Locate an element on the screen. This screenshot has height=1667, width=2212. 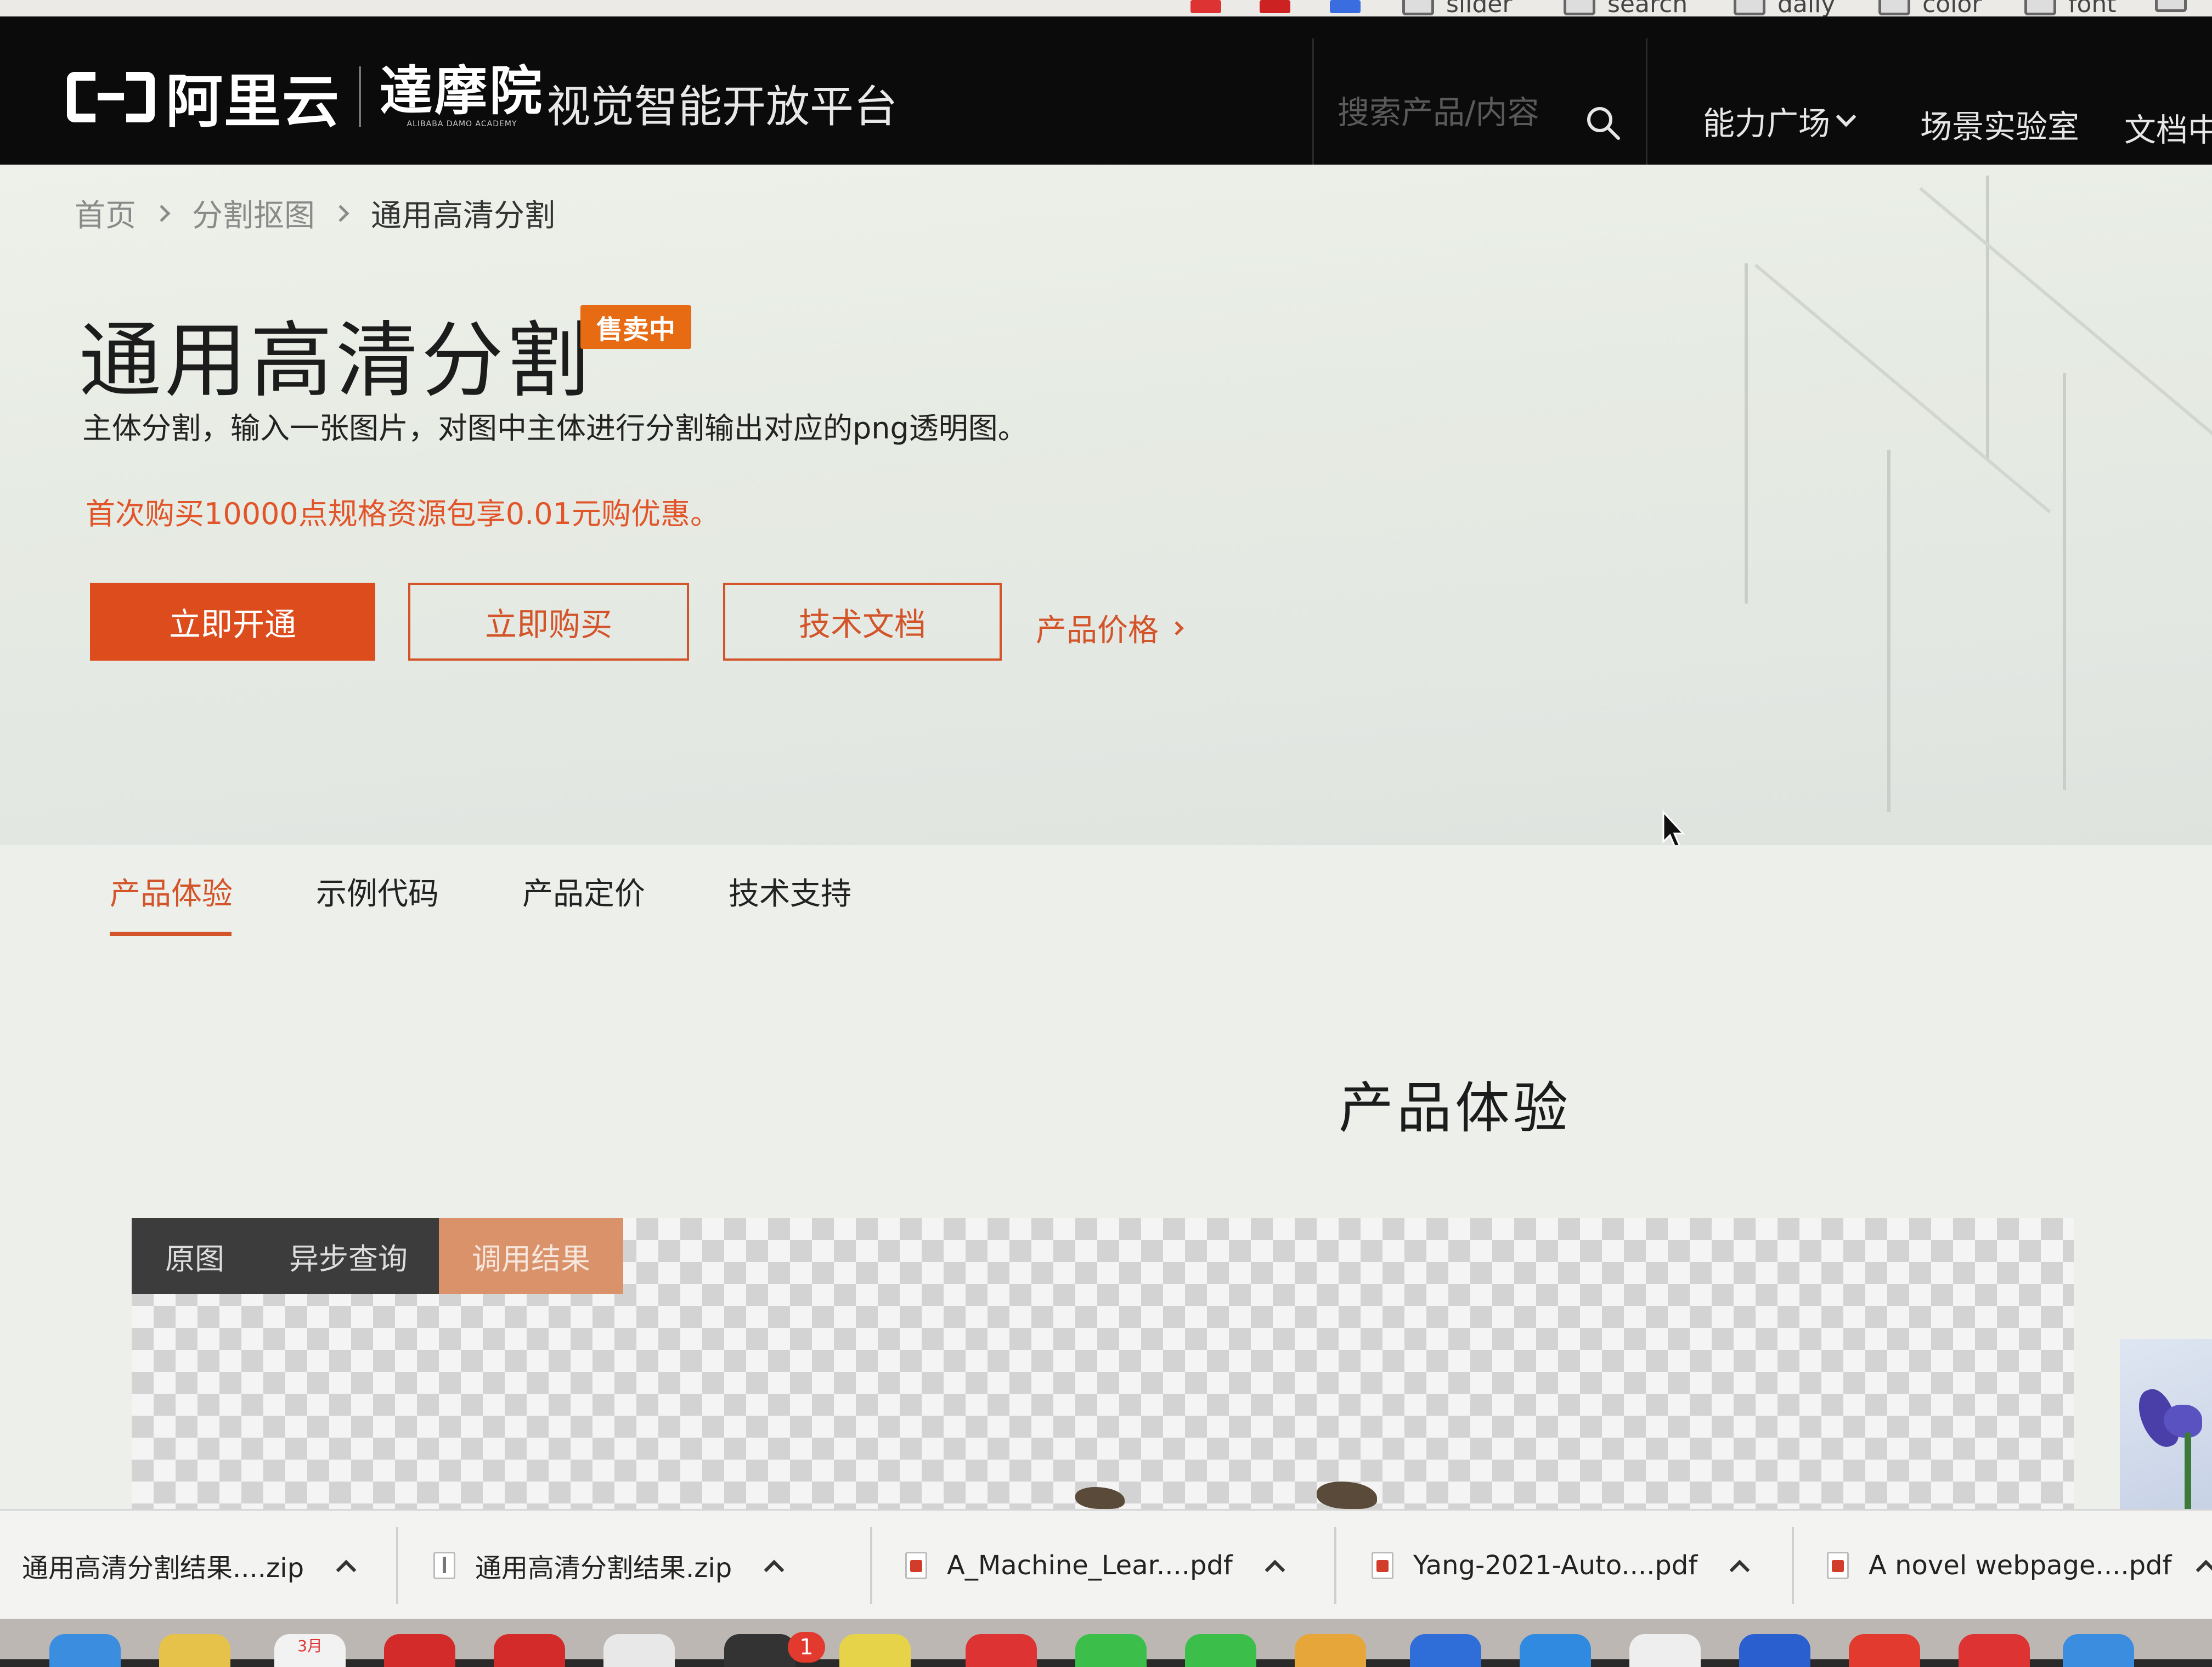
logo-divider is located at coordinates (361, 97).